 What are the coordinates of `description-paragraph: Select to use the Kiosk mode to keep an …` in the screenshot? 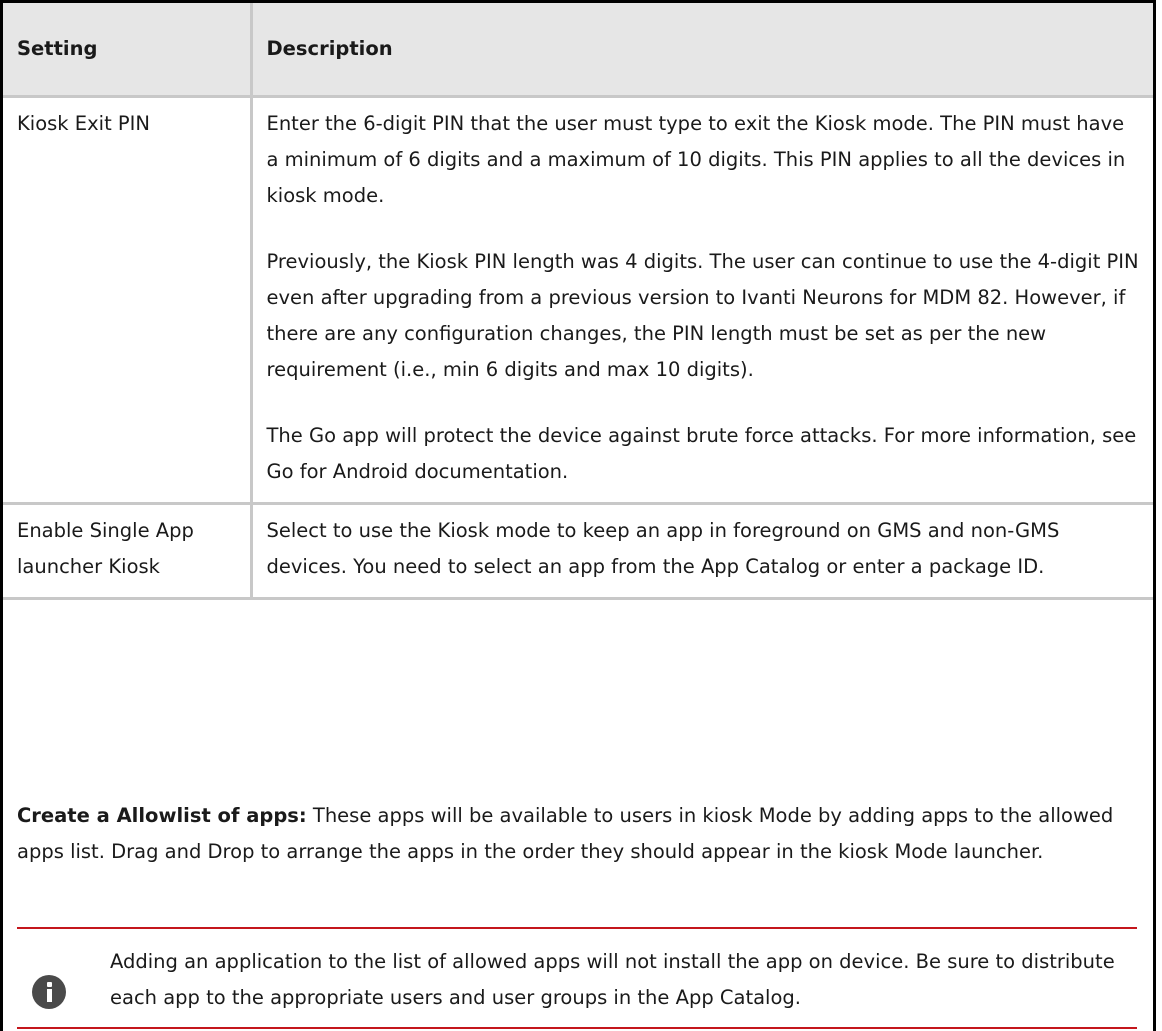 It's located at (663, 548).